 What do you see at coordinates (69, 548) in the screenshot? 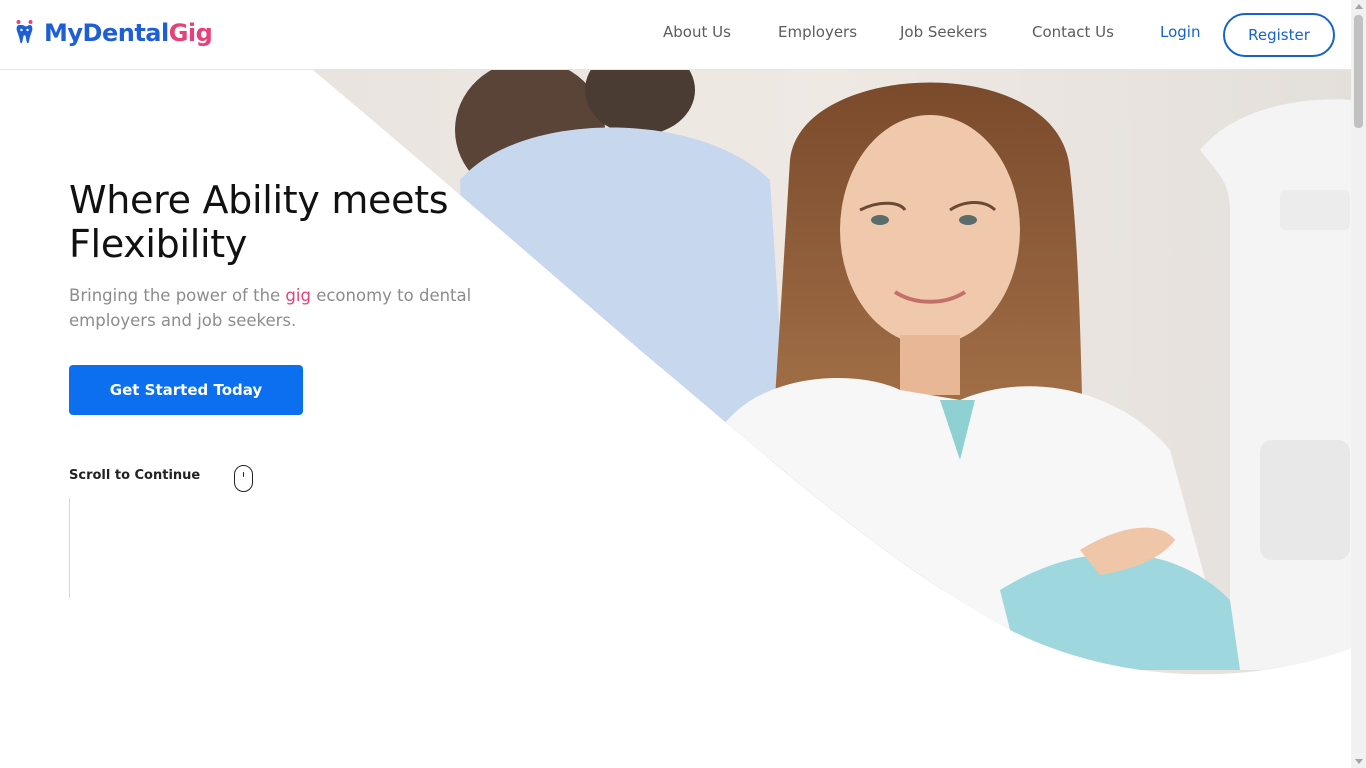
I see `scroll-indicator-line` at bounding box center [69, 548].